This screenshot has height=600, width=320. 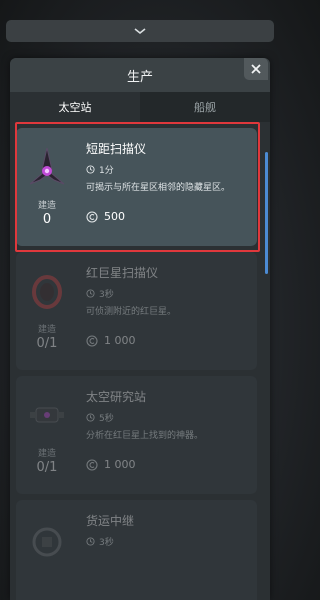 I want to click on close-button, so click(x=256, y=69).